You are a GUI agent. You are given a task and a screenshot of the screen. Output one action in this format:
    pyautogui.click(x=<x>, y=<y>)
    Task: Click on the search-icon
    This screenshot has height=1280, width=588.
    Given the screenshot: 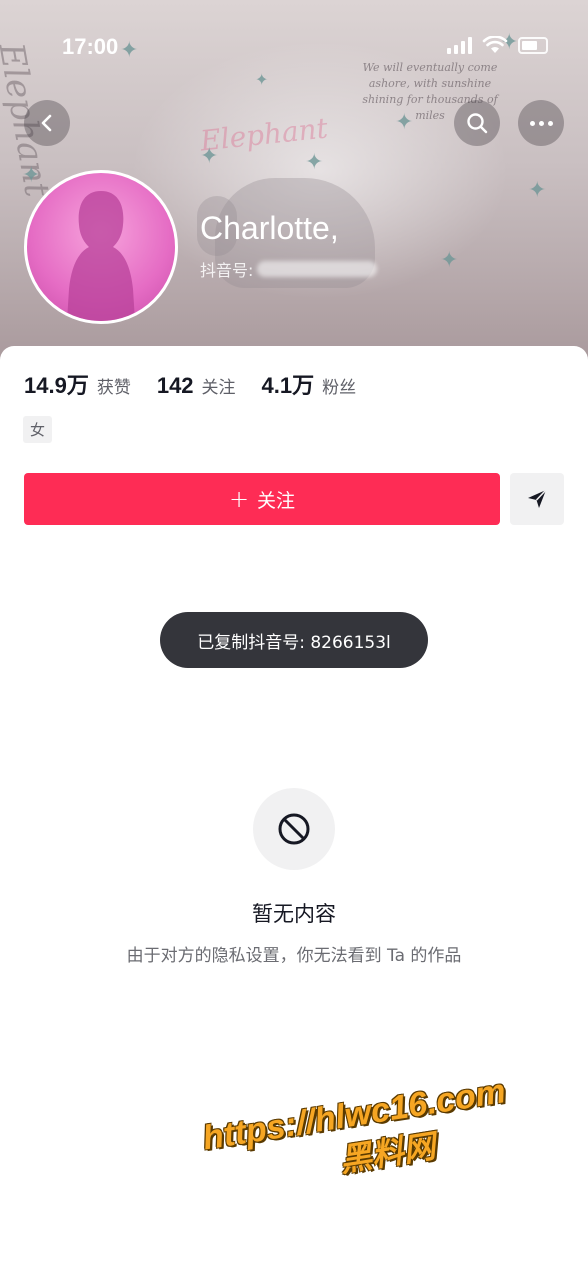 What is the action you would take?
    pyautogui.click(x=477, y=123)
    